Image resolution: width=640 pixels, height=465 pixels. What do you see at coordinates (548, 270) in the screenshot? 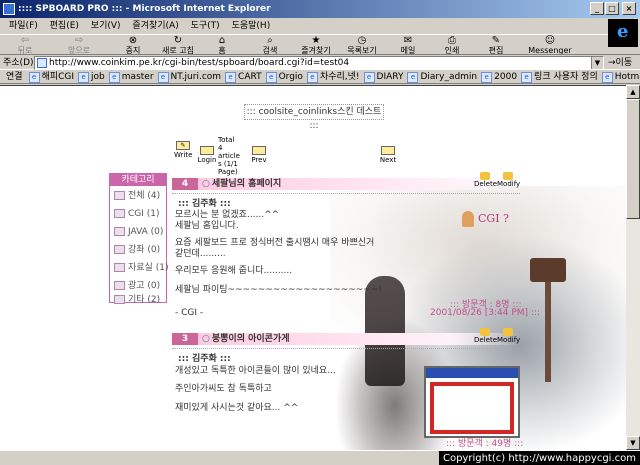
I see `mailbox-image` at bounding box center [548, 270].